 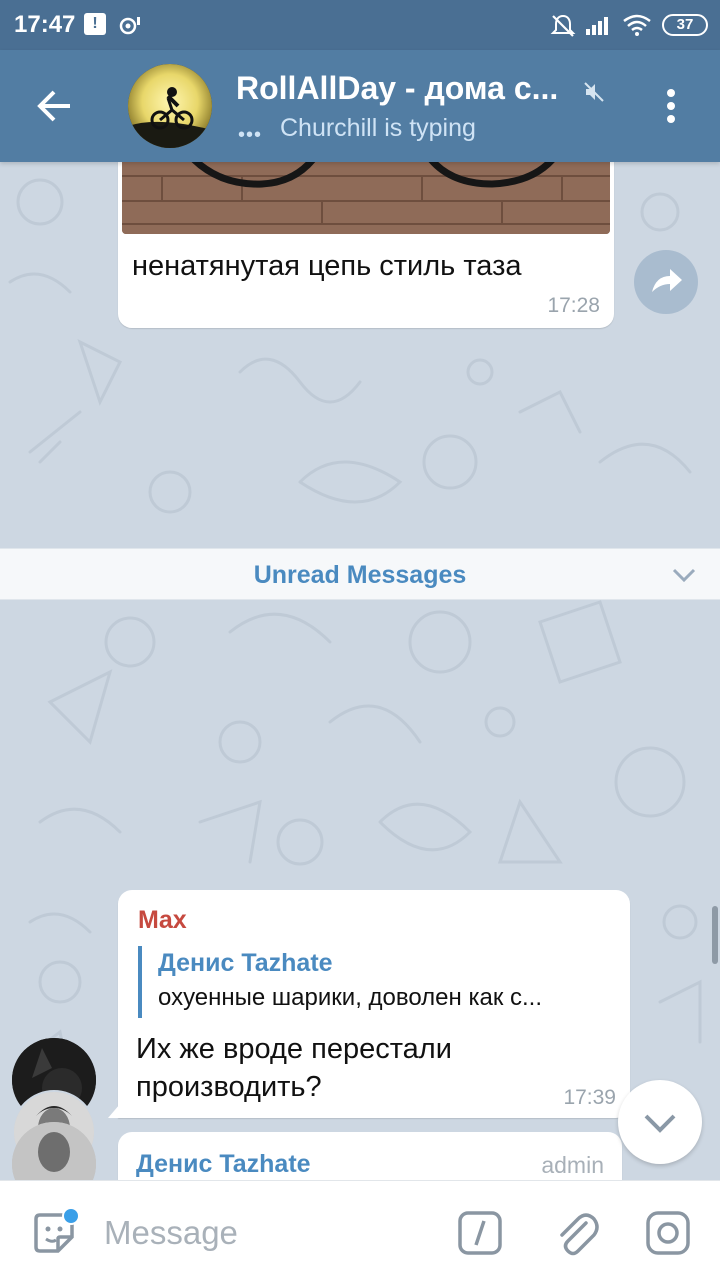 What do you see at coordinates (360, 25) in the screenshot?
I see `status-bar: 17:47 ! 37` at bounding box center [360, 25].